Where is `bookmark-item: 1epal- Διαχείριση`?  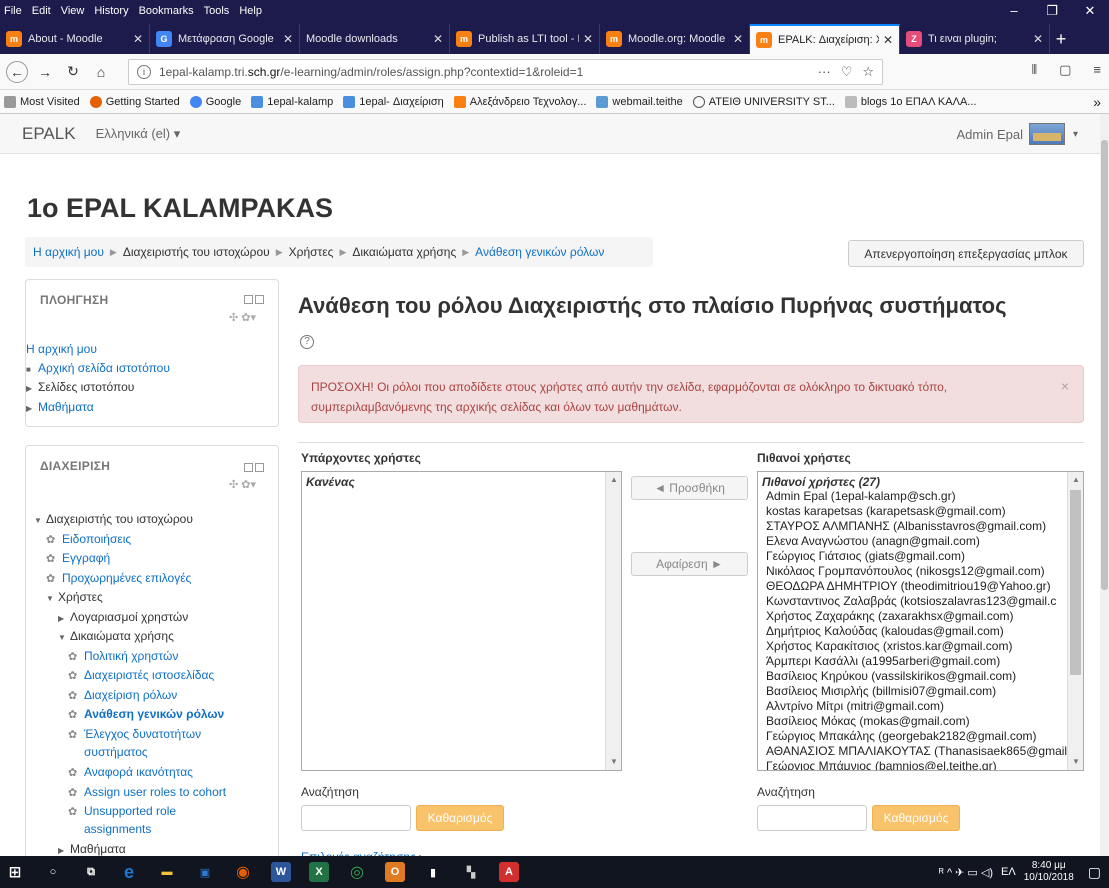 bookmark-item: 1epal- Διαχείριση is located at coordinates (393, 101).